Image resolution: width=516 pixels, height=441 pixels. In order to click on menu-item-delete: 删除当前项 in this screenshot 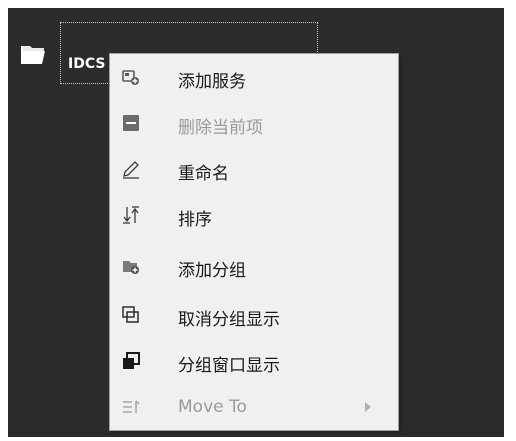, I will do `click(254, 123)`.